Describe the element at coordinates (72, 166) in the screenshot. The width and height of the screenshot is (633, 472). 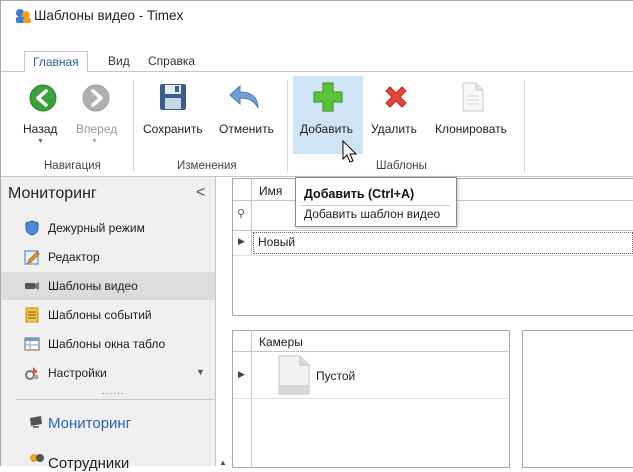
I see `group-label-navigation: Навигация` at that location.